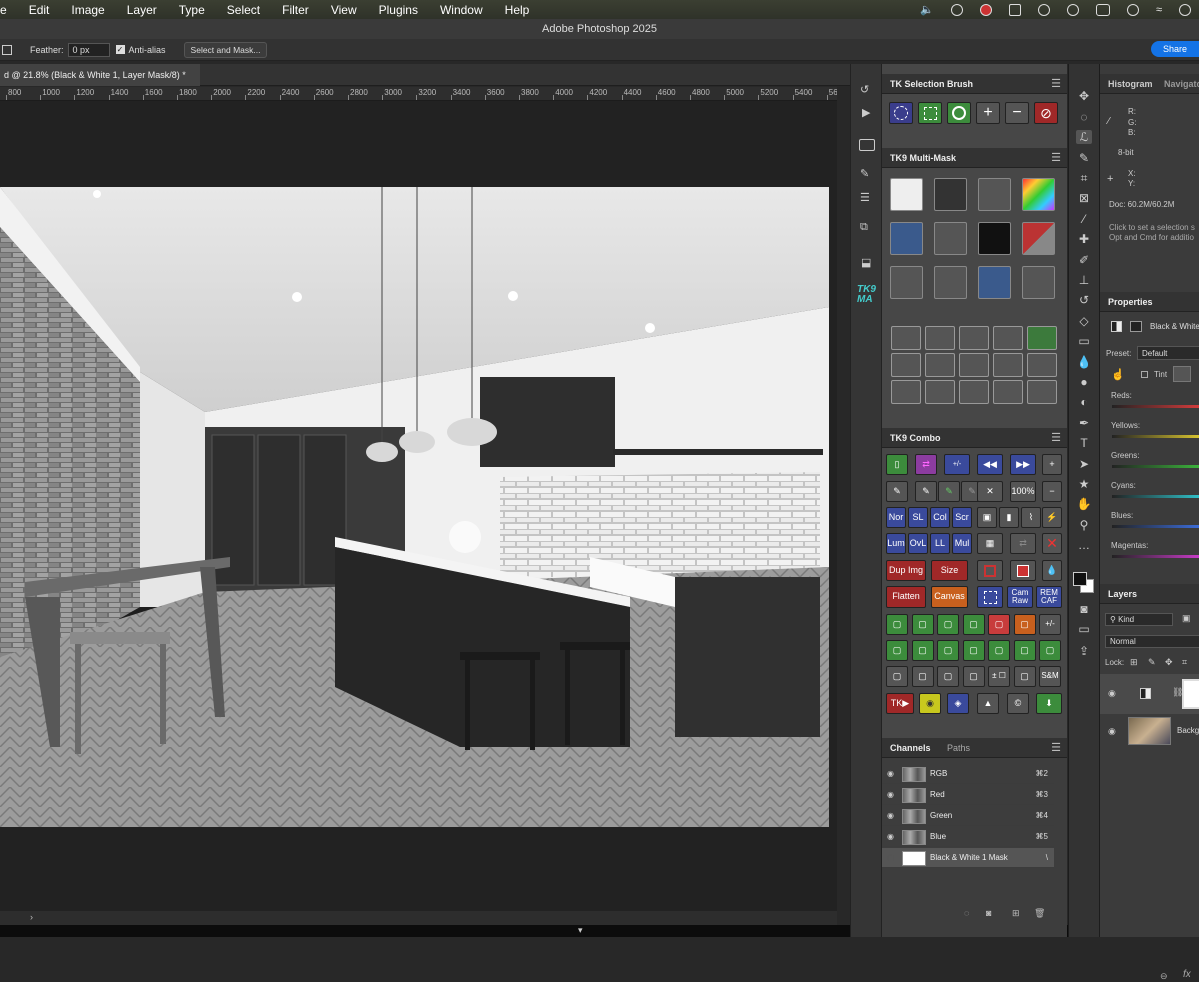 The height and width of the screenshot is (982, 1199). Describe the element at coordinates (994, 238) in the screenshot. I see `flower-mask-button` at that location.